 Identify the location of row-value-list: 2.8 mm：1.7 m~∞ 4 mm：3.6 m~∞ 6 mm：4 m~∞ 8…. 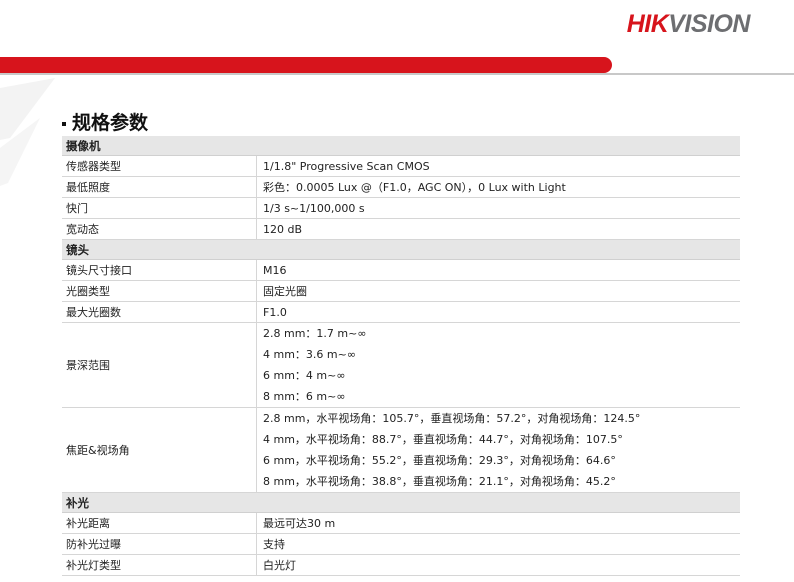
(498, 365).